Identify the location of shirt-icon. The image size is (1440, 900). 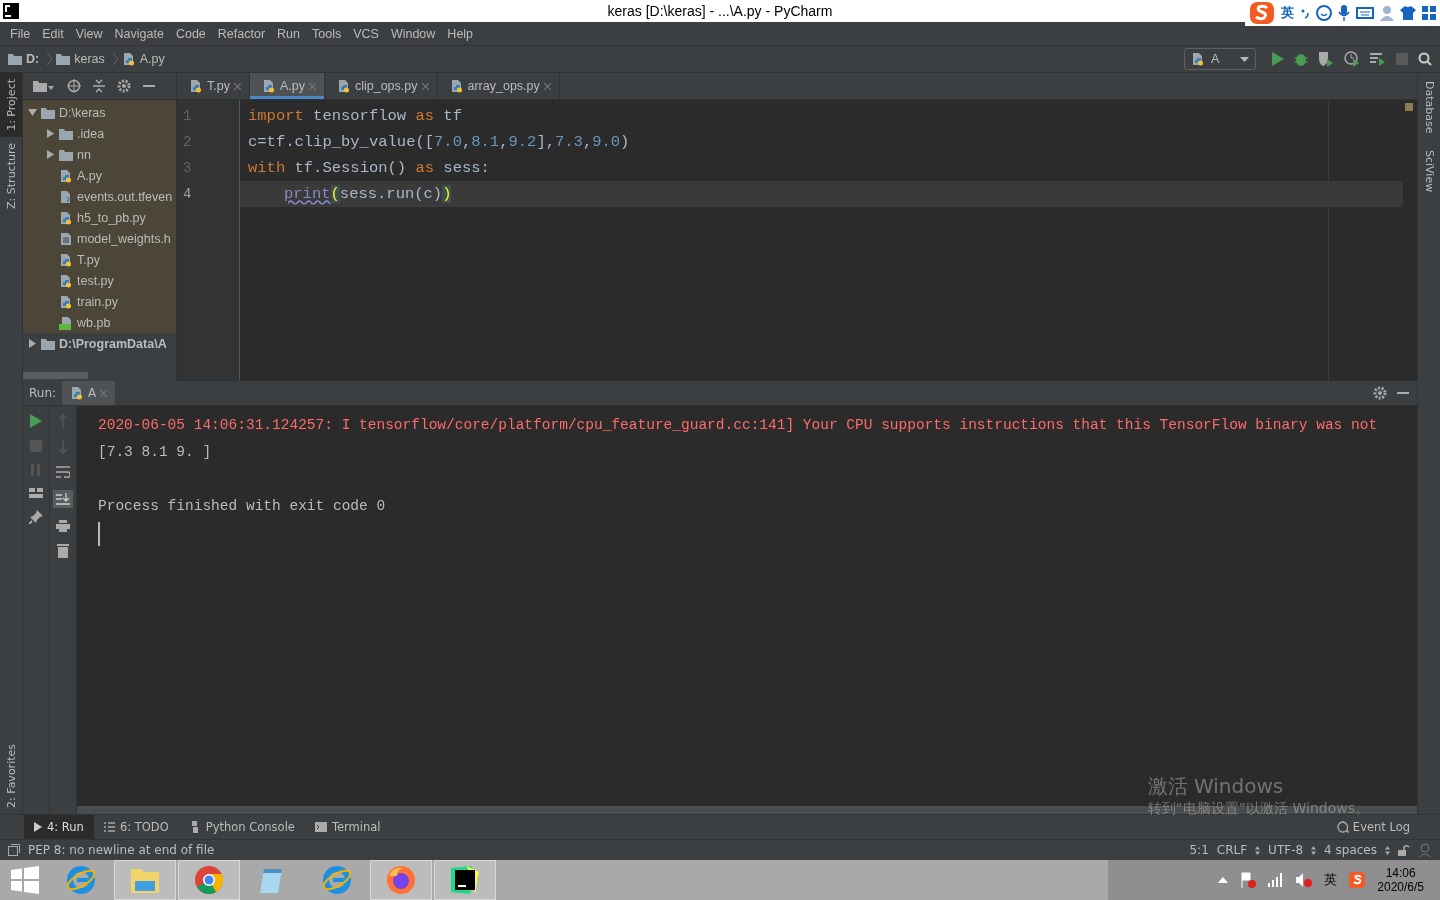
(1408, 13).